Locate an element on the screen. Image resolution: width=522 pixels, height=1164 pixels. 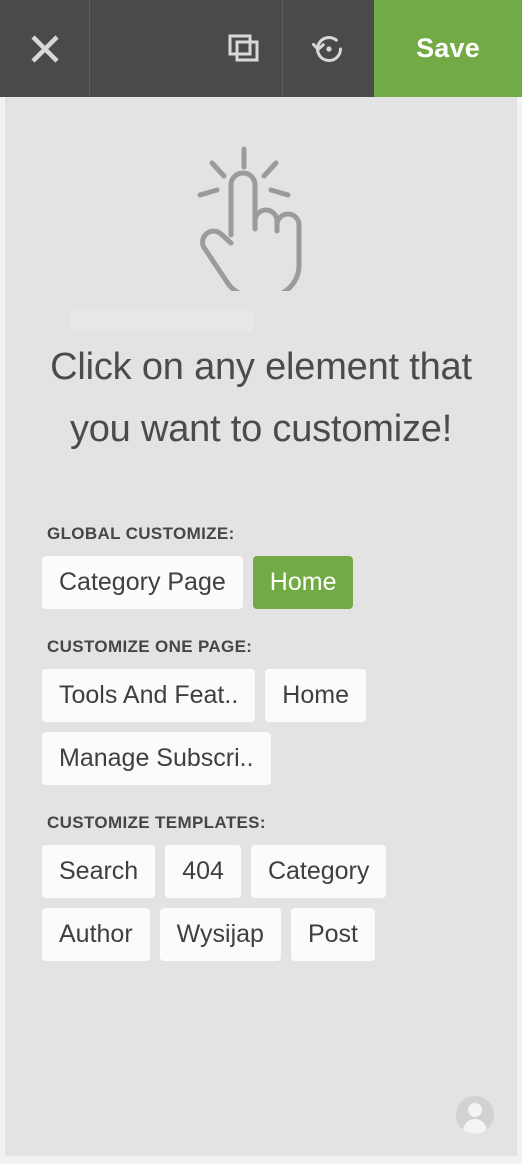
headline-line-1: Click on any element that is located at coordinates (261, 367).